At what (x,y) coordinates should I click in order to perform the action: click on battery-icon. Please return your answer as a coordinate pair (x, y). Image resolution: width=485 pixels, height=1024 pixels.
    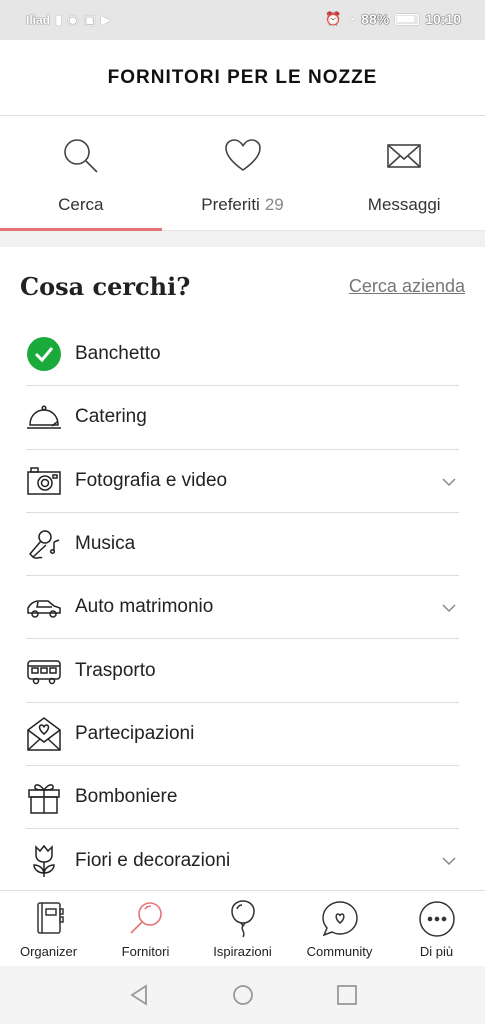
    Looking at the image, I should click on (407, 19).